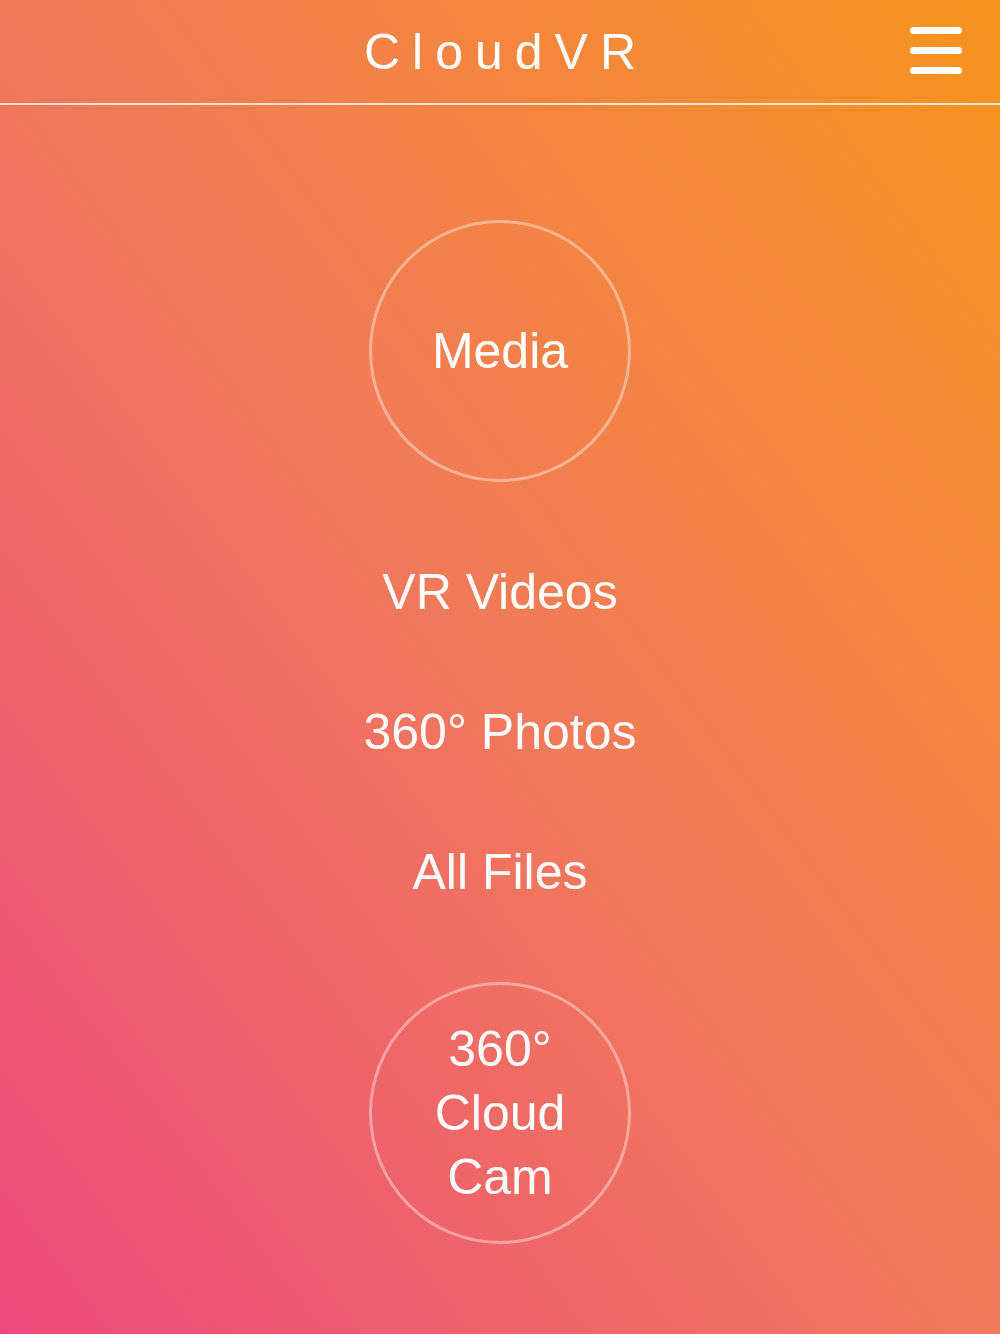 The image size is (1000, 1334). I want to click on app-title: CloudVR, so click(505, 51).